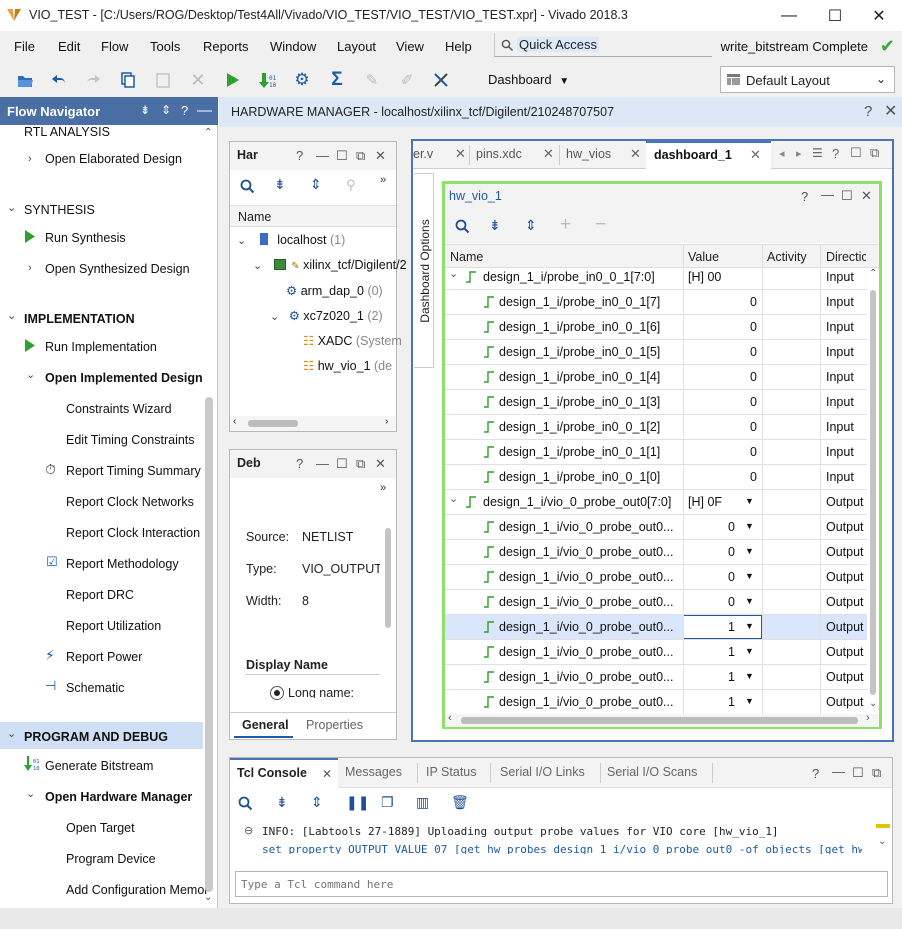  Describe the element at coordinates (334, 290) in the screenshot. I see `tree-row-arm-dap: ⚙ arm_dap_0 (0)` at that location.